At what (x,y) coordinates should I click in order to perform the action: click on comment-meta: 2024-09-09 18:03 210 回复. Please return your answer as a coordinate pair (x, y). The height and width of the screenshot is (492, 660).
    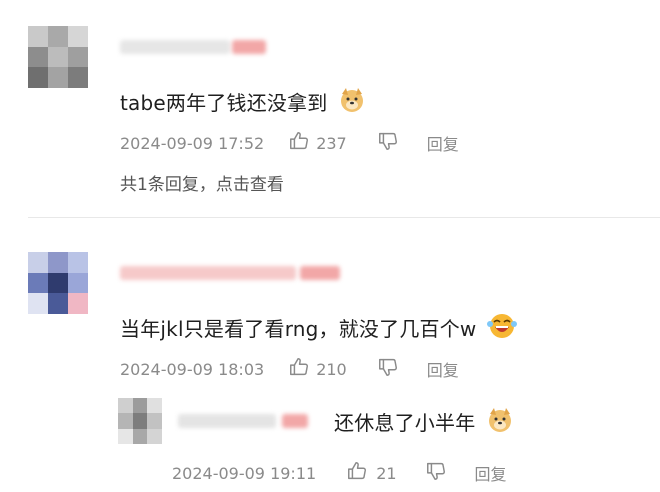
    Looking at the image, I should click on (289, 369).